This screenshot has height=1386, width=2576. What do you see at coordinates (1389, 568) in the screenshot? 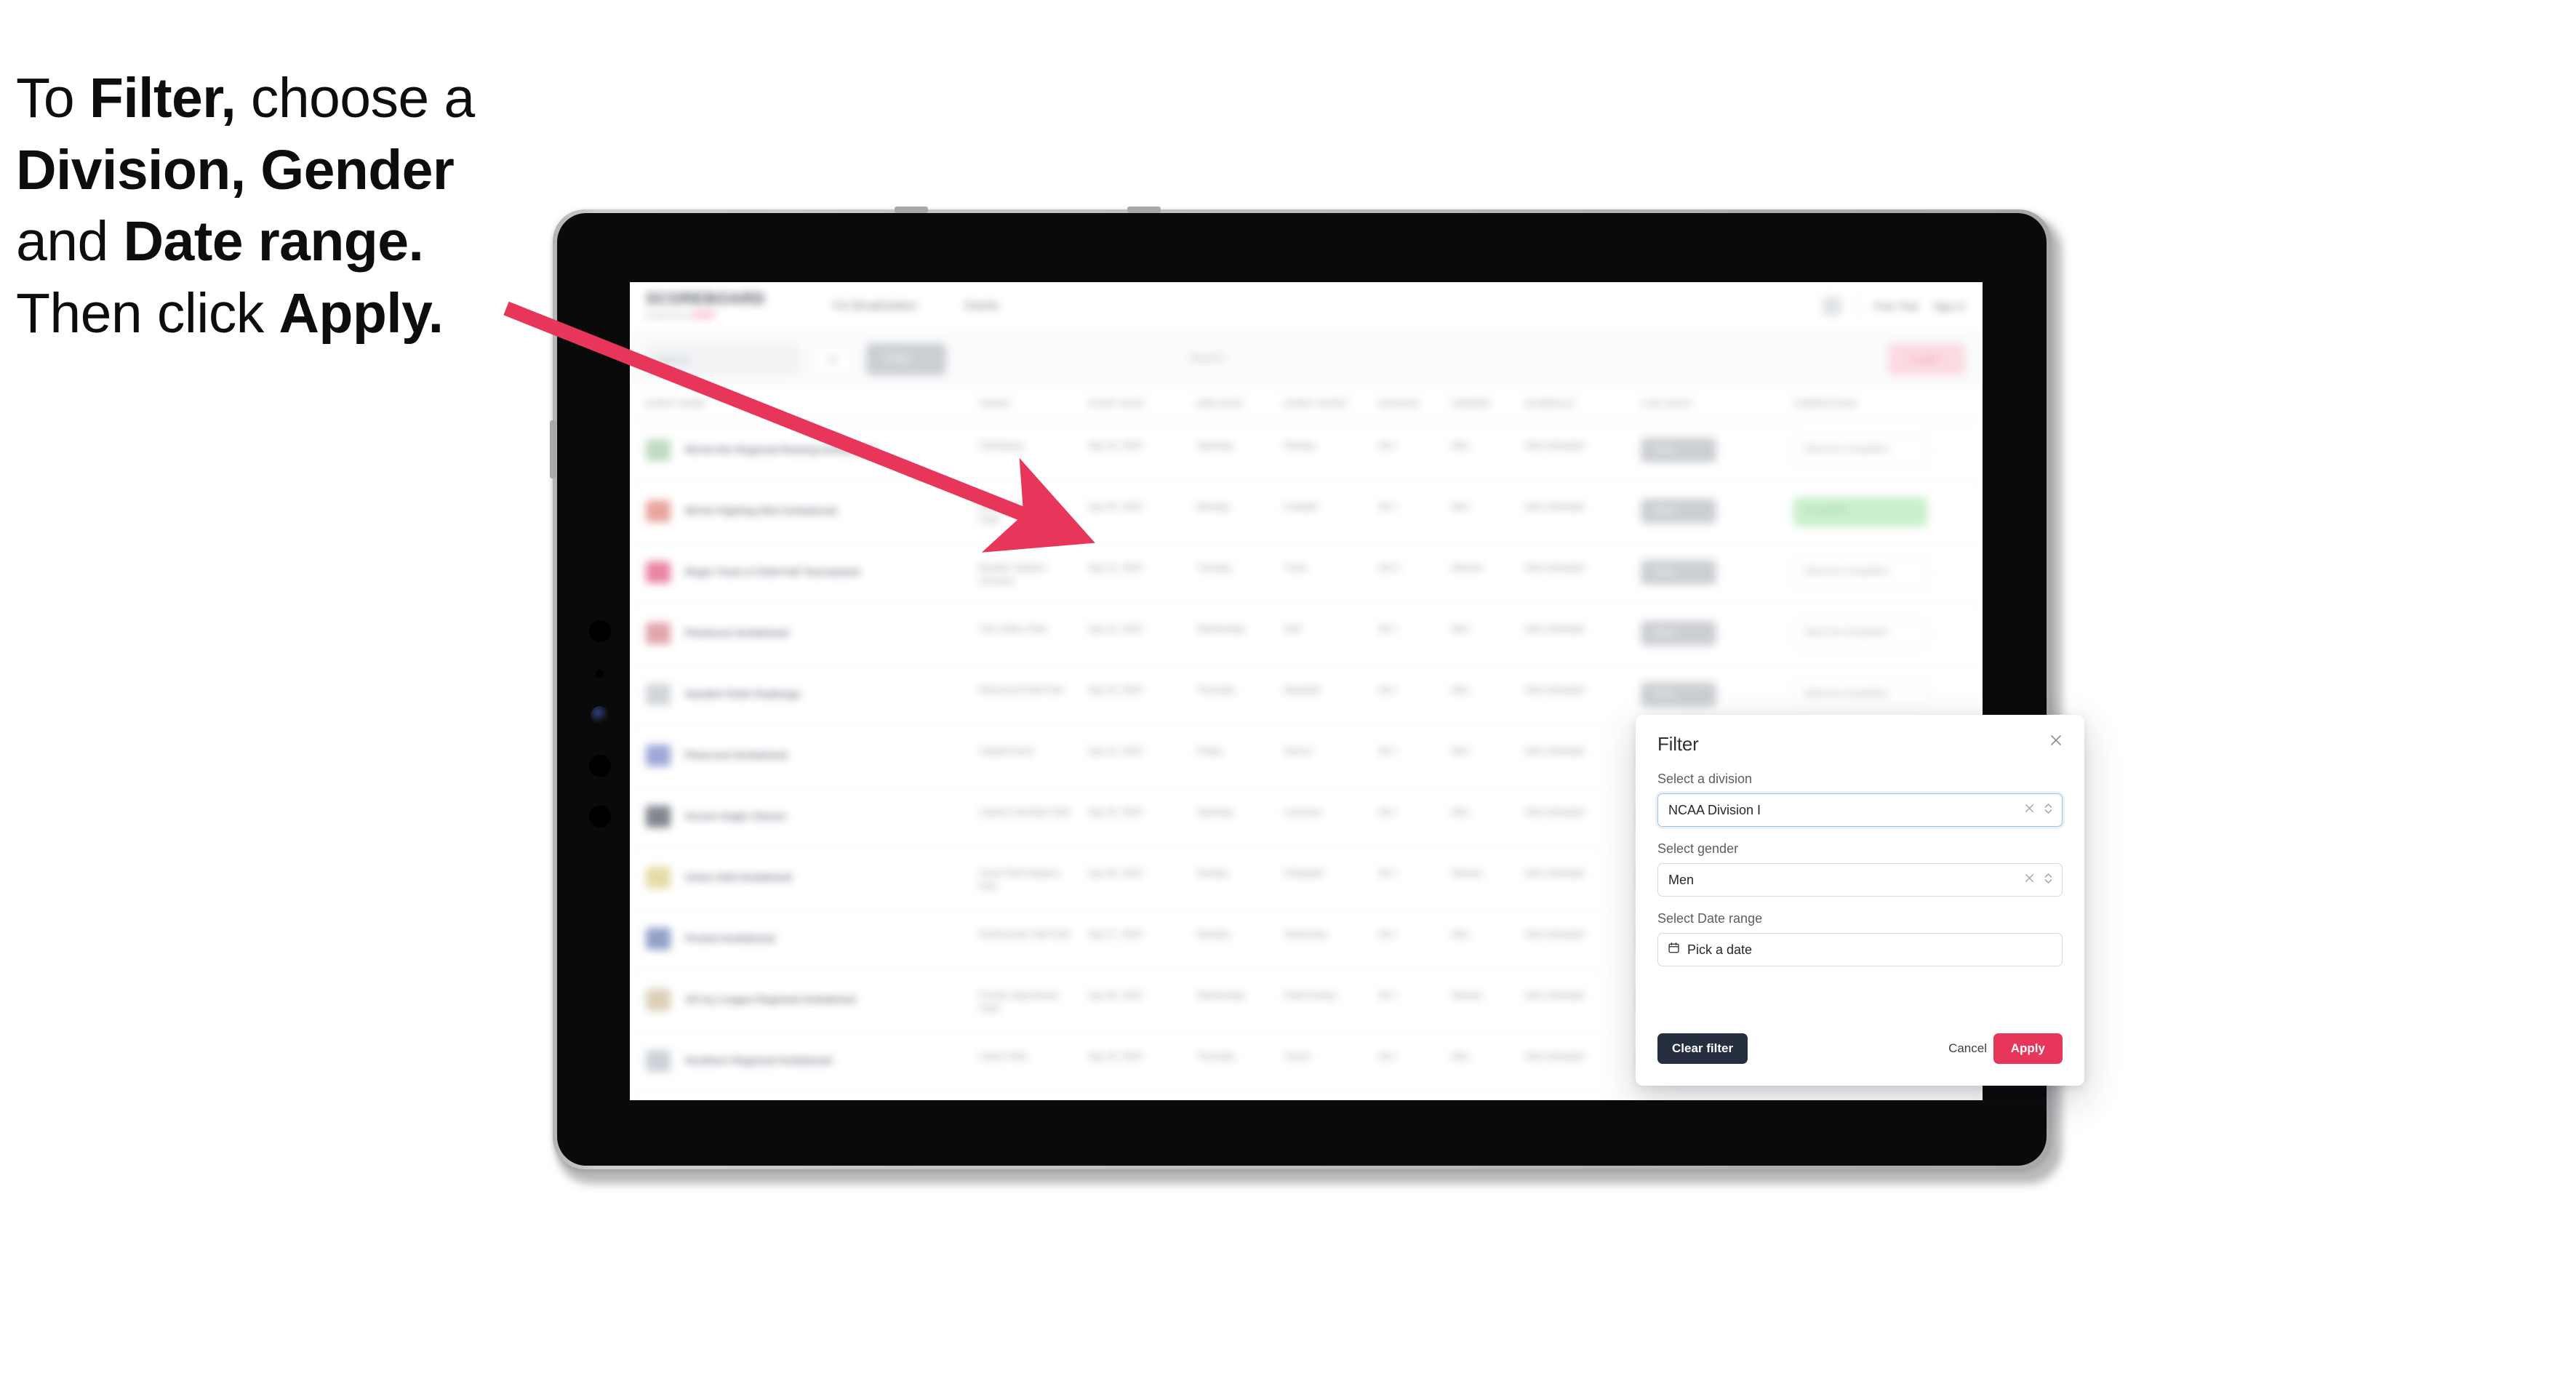
I see `table-cell-division: Div II` at bounding box center [1389, 568].